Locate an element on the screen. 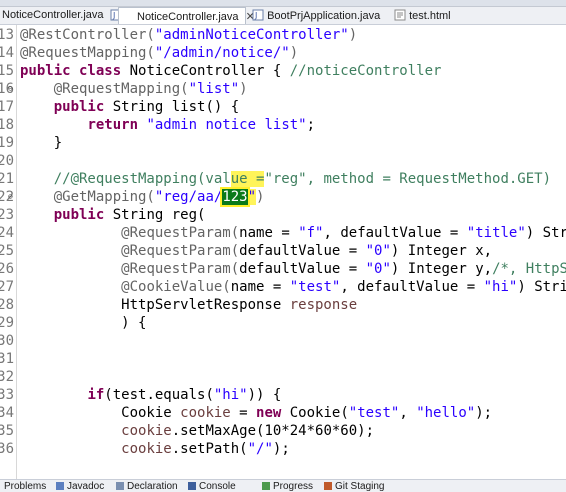 This screenshot has height=492, width=566. javadoc-icon is located at coordinates (60, 486).